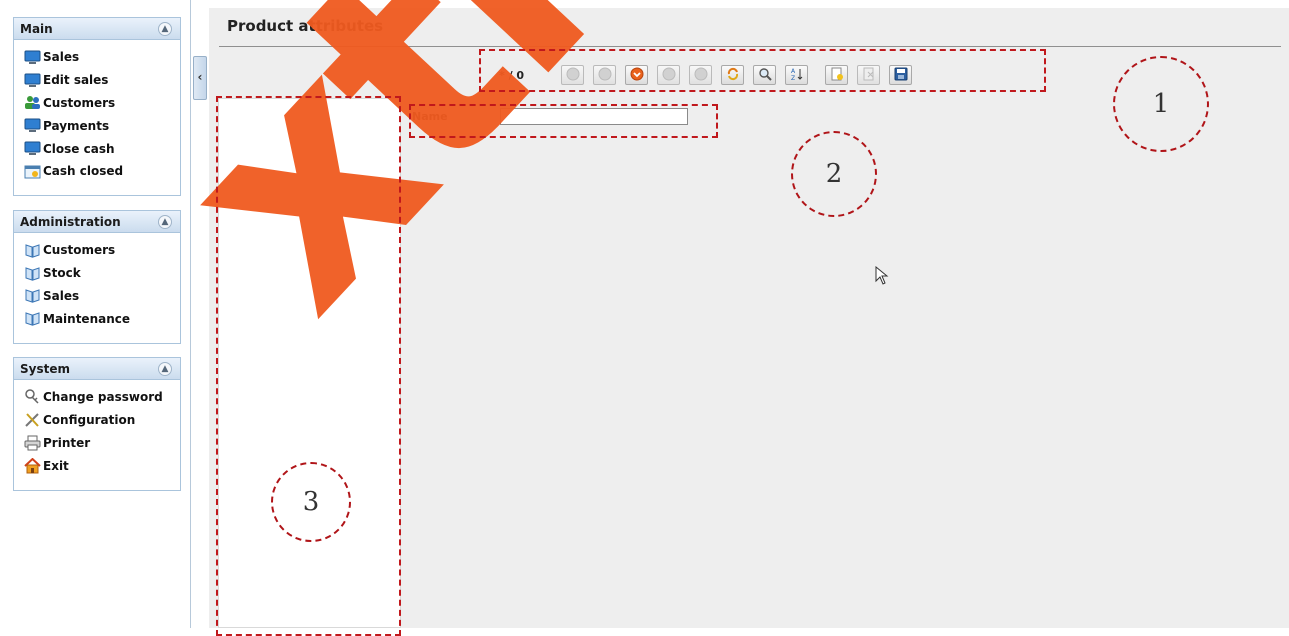  What do you see at coordinates (32, 465) in the screenshot?
I see `home-icon` at bounding box center [32, 465].